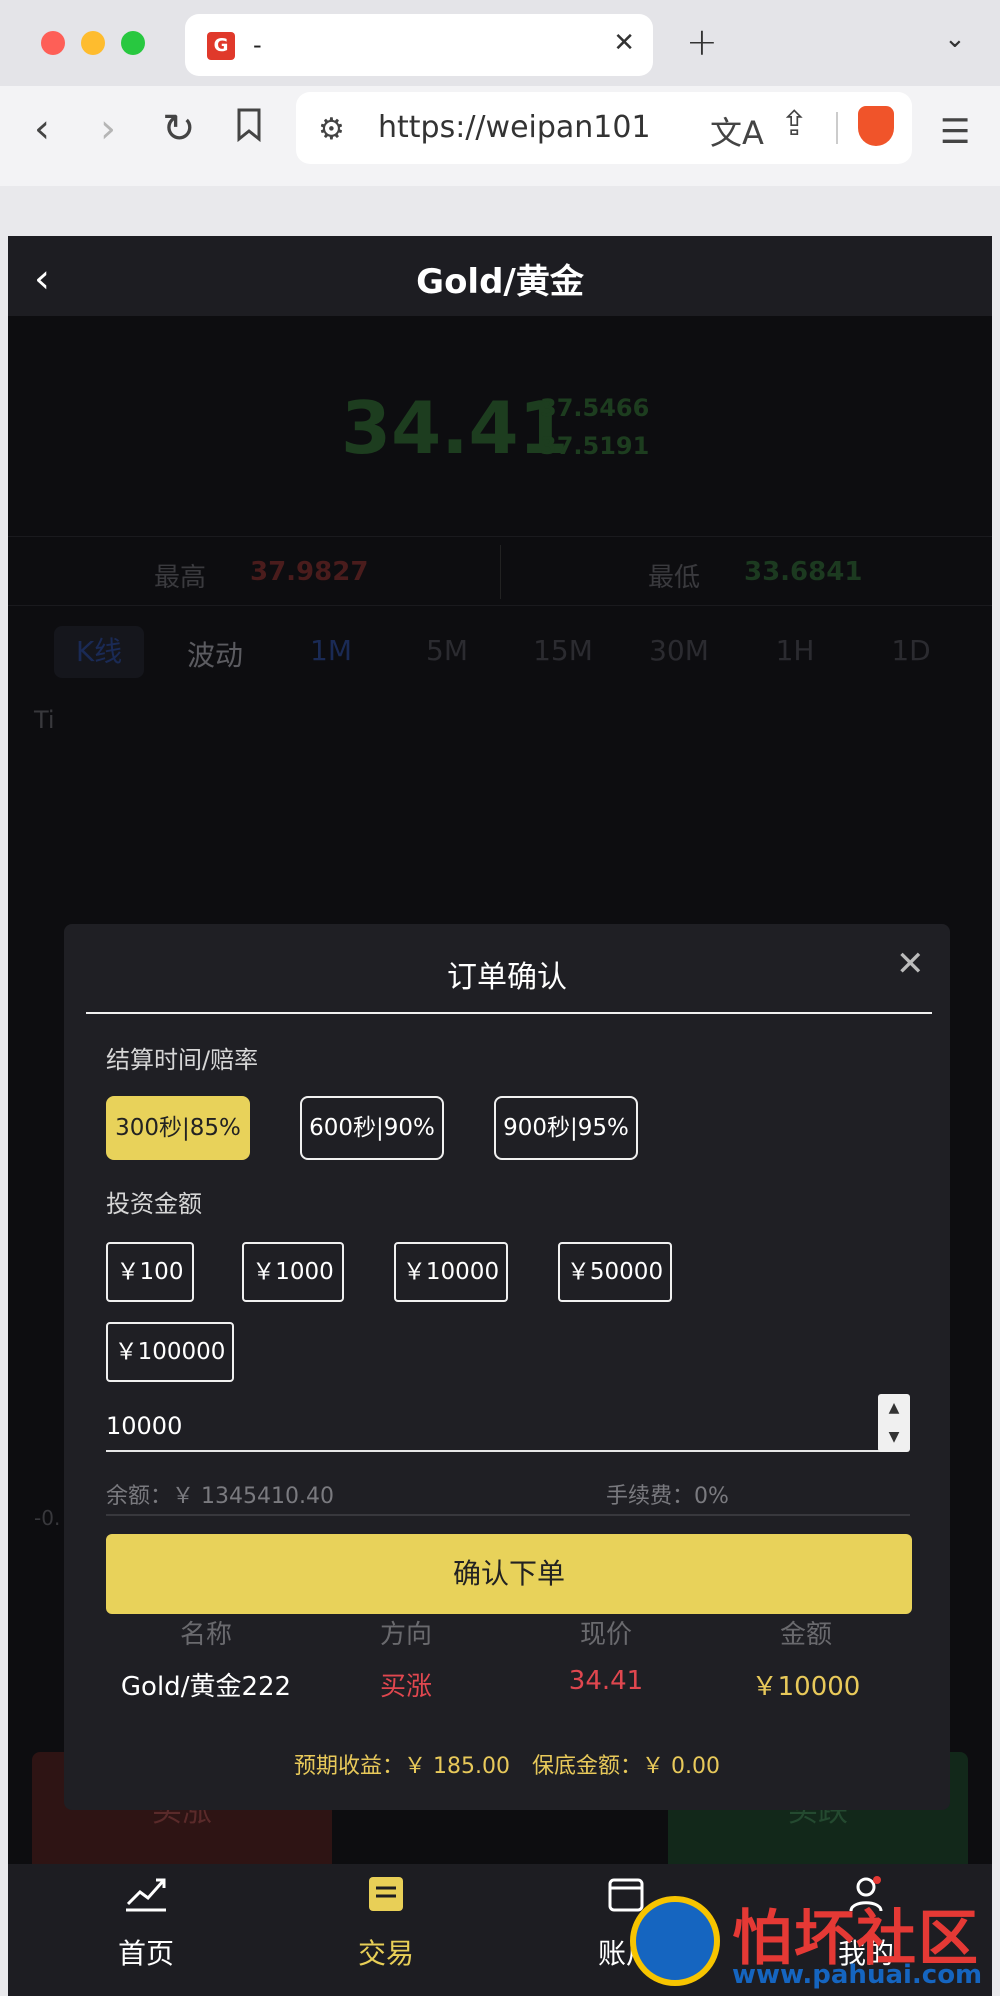  I want to click on bookmark-icon, so click(249, 129).